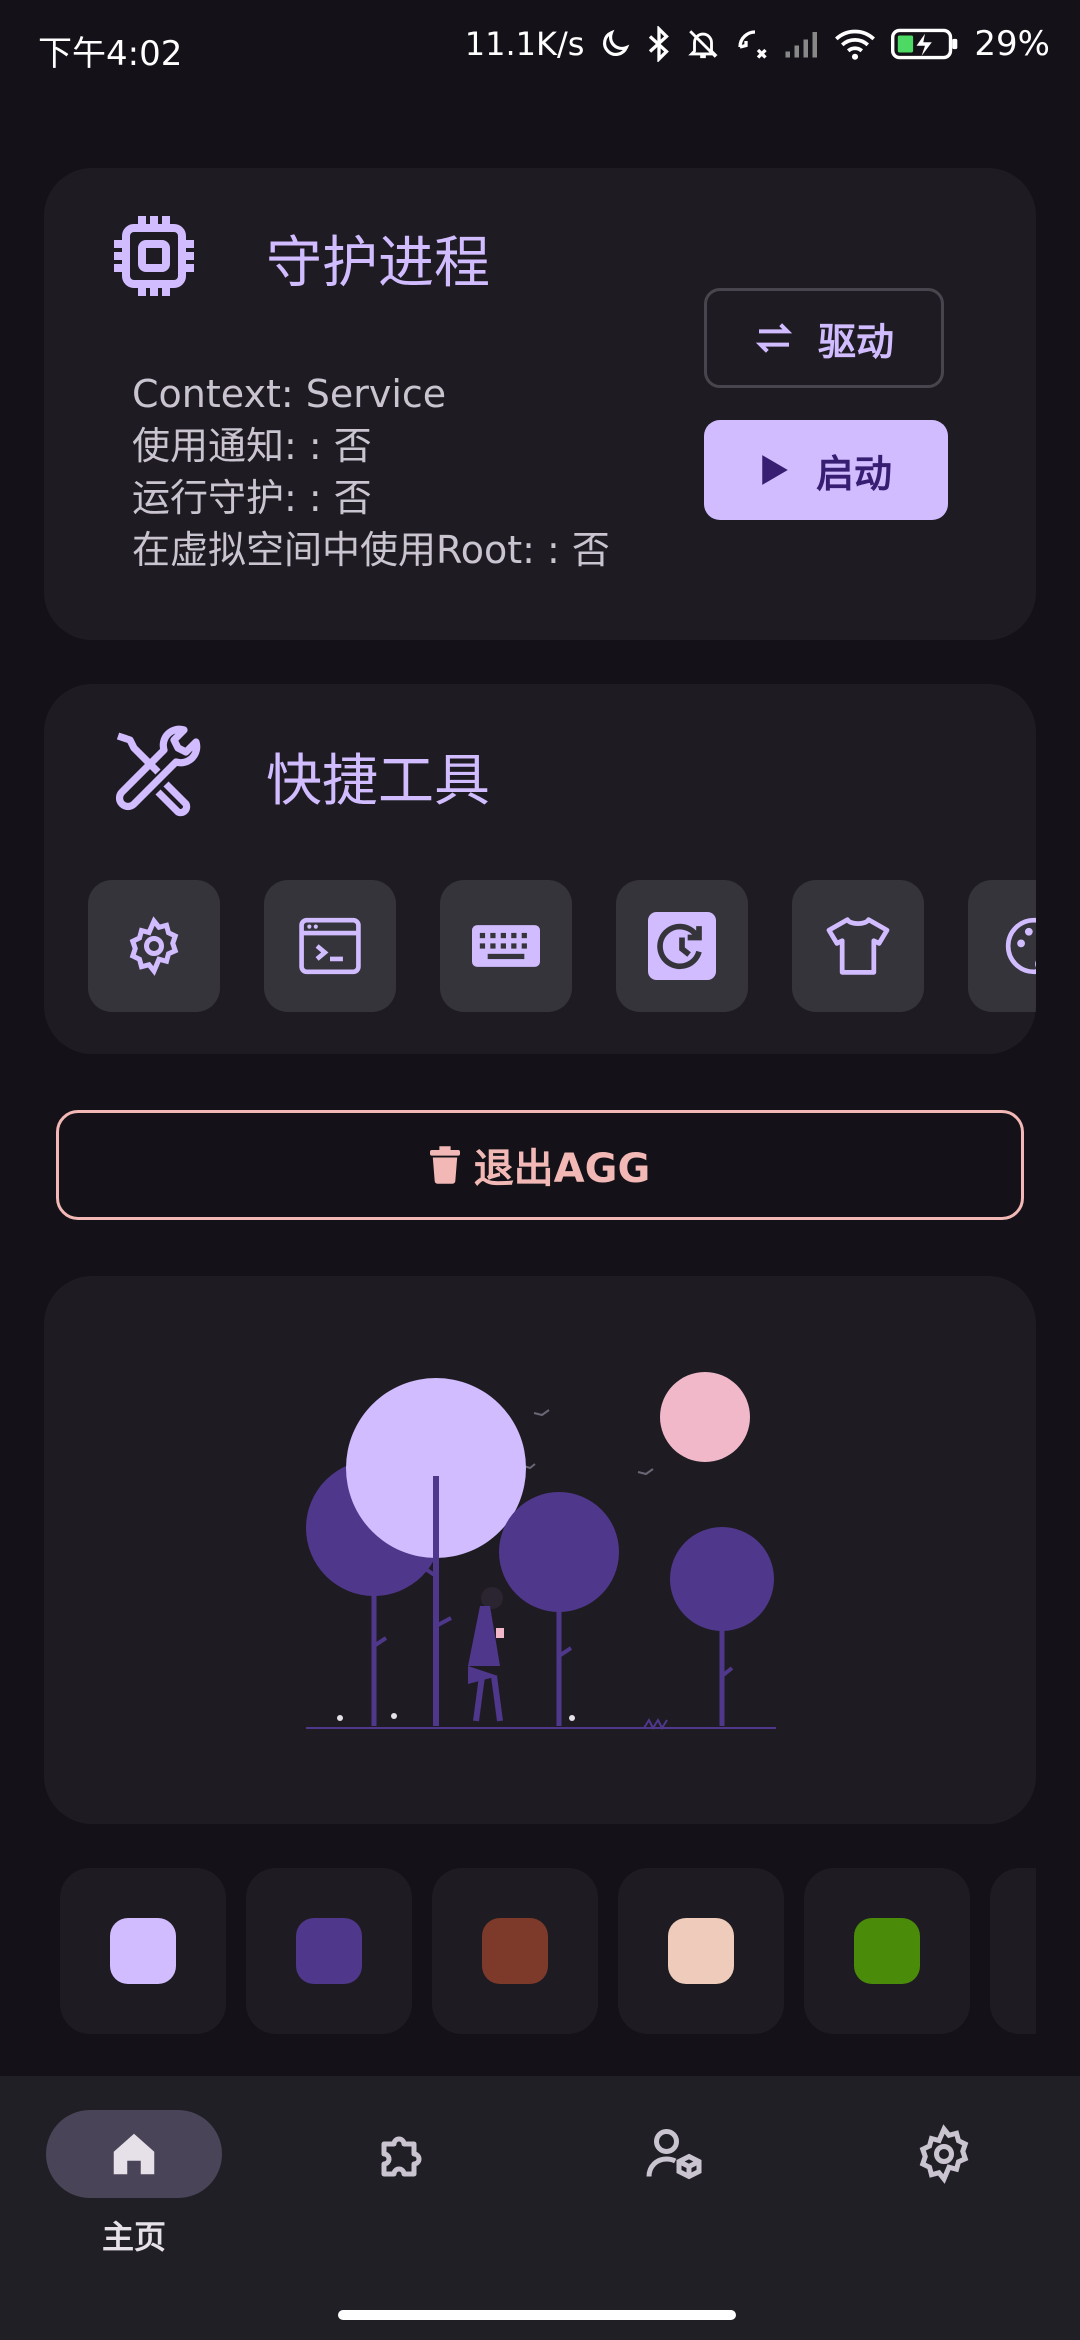 Image resolution: width=1080 pixels, height=2340 pixels. Describe the element at coordinates (753, 44) in the screenshot. I see `call-icon` at that location.